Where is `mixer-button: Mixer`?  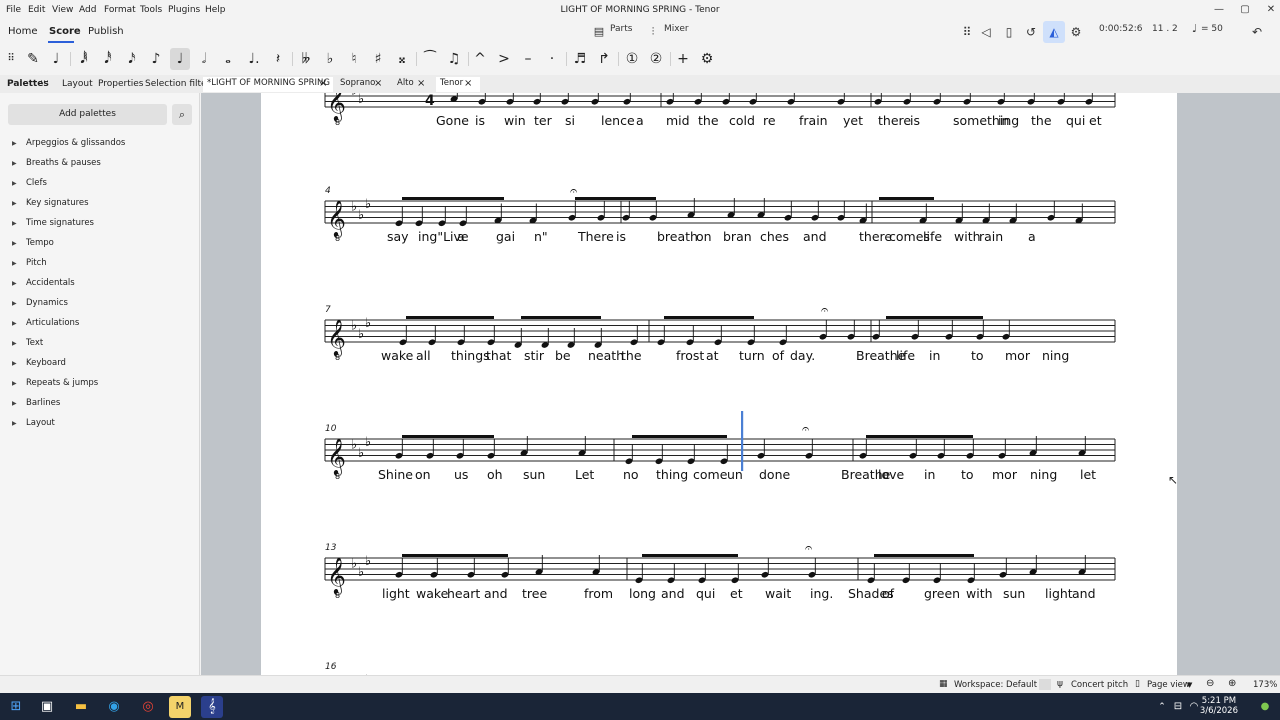
mixer-button: Mixer is located at coordinates (676, 29).